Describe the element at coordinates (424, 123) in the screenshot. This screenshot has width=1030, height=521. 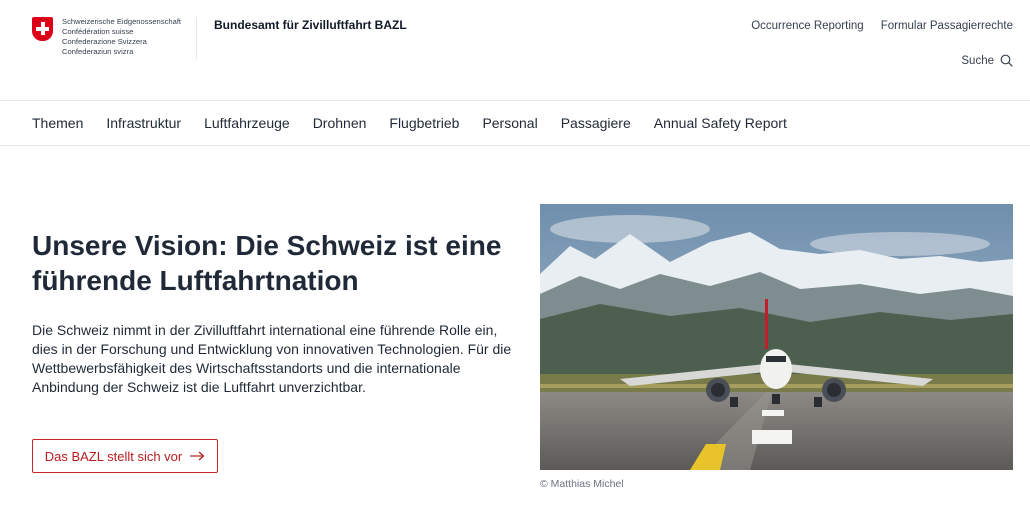
I see `nav-item-flugbetrieb: Flugbetrieb` at that location.